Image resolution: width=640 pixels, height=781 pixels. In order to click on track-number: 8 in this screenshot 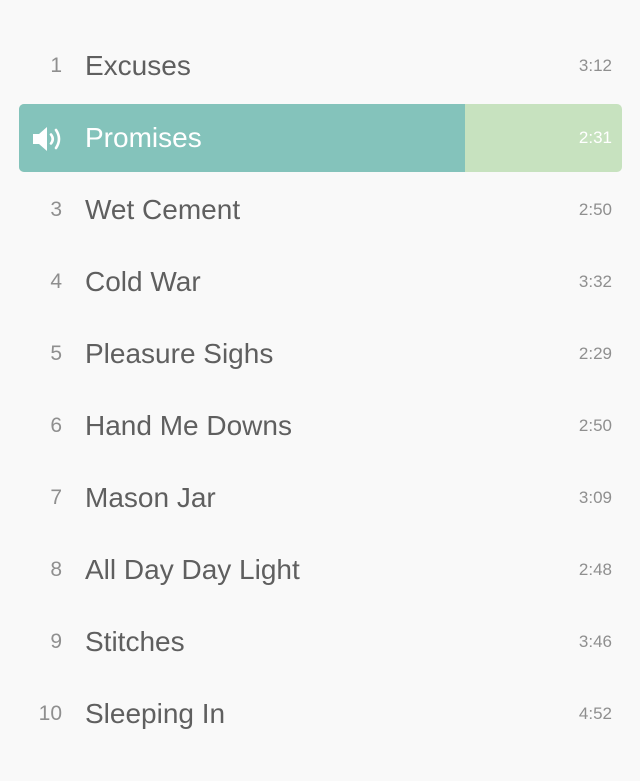, I will do `click(56, 569)`.